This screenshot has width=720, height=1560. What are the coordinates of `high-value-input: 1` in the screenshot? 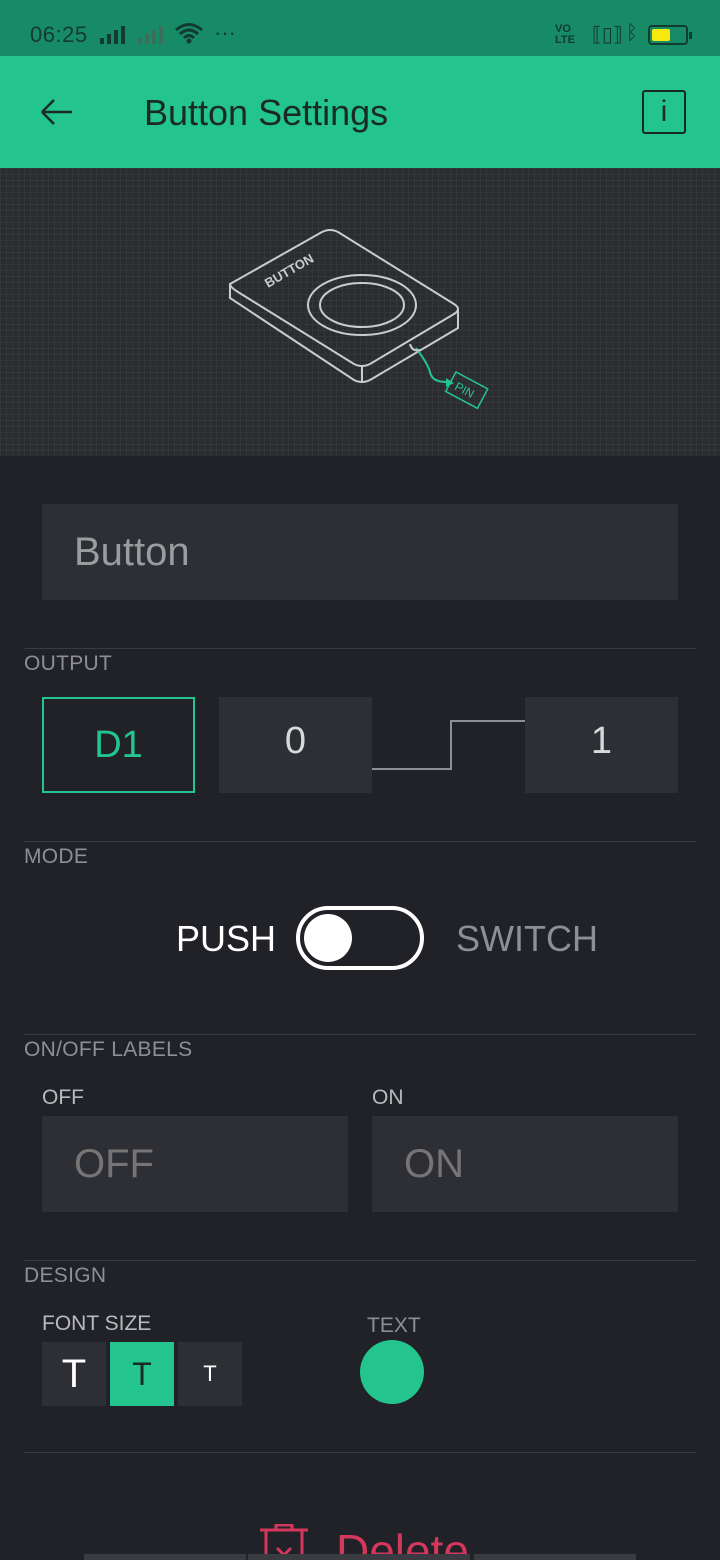 It's located at (601, 745).